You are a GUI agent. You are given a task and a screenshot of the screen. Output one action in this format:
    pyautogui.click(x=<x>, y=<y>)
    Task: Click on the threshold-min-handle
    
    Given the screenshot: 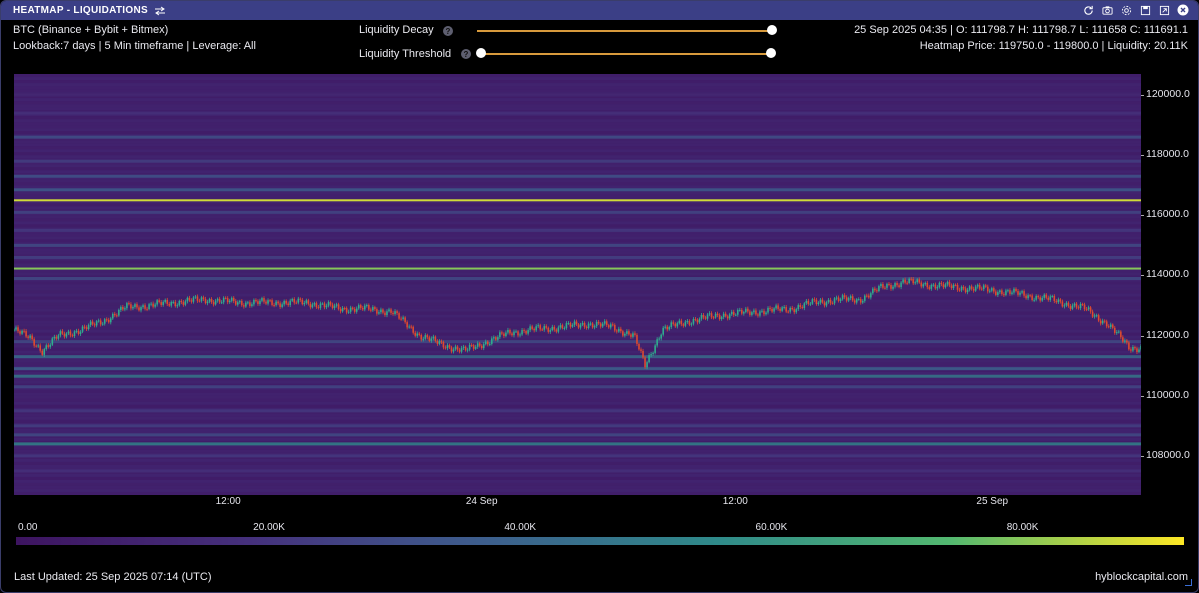 What is the action you would take?
    pyautogui.click(x=481, y=53)
    